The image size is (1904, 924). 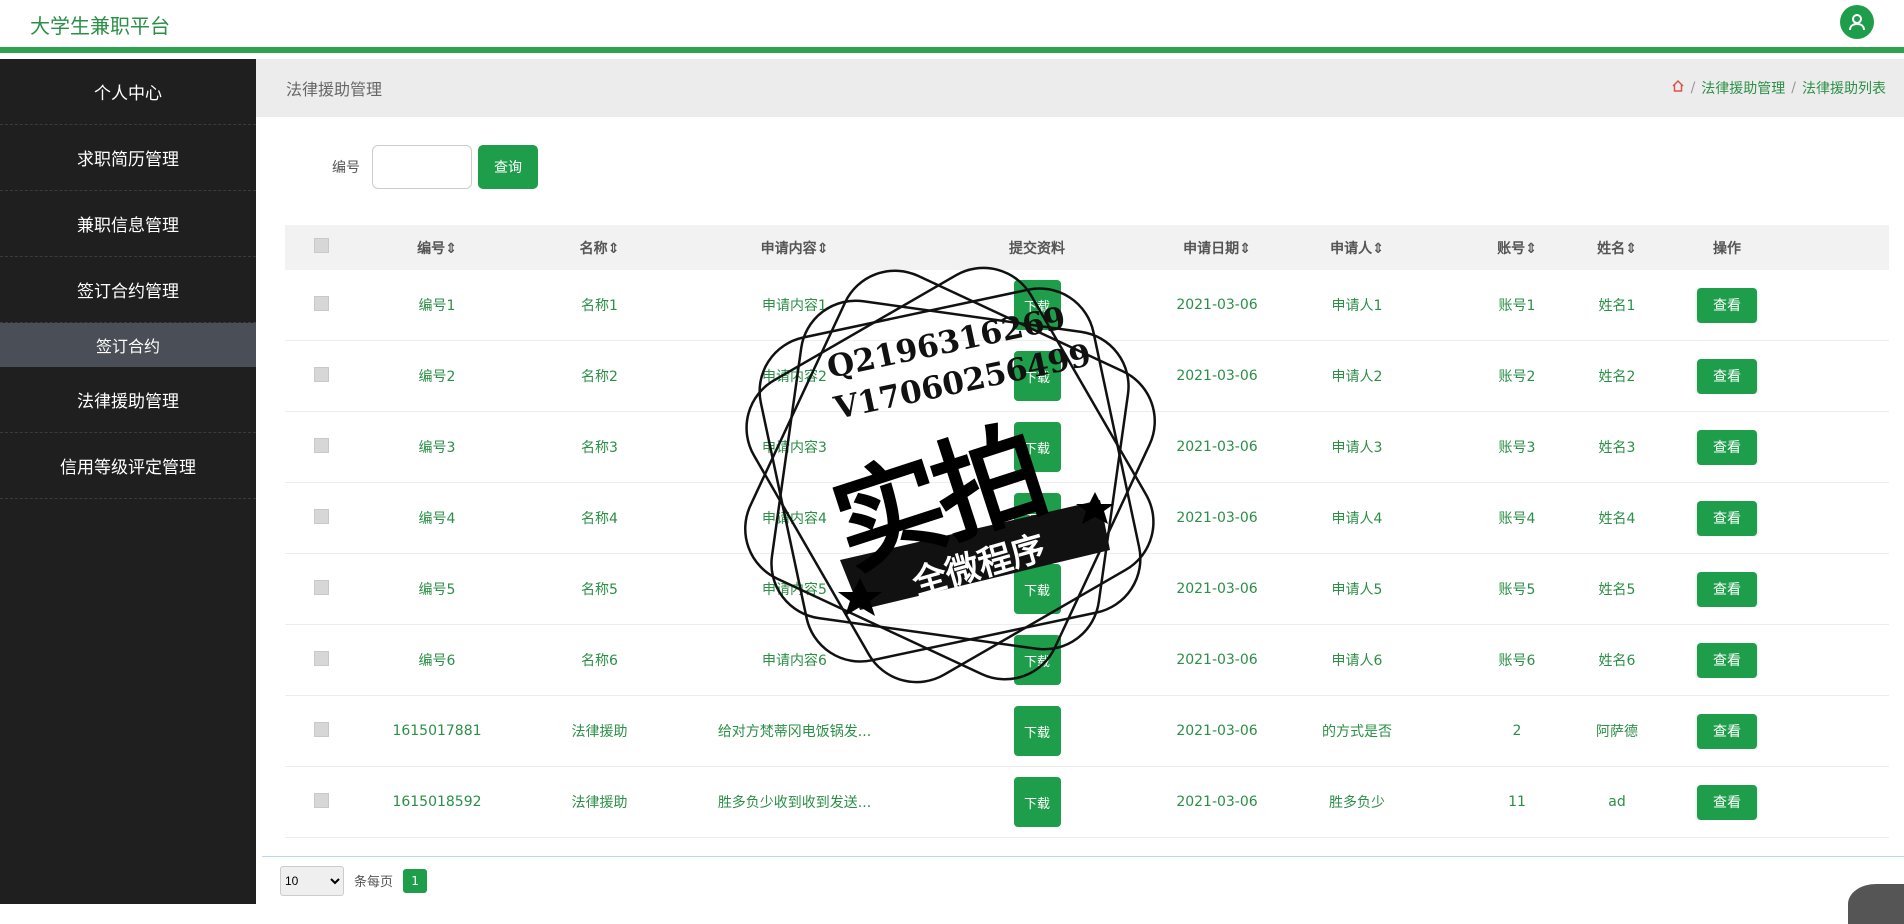 I want to click on column-header-actions: 操作, so click(x=1727, y=248).